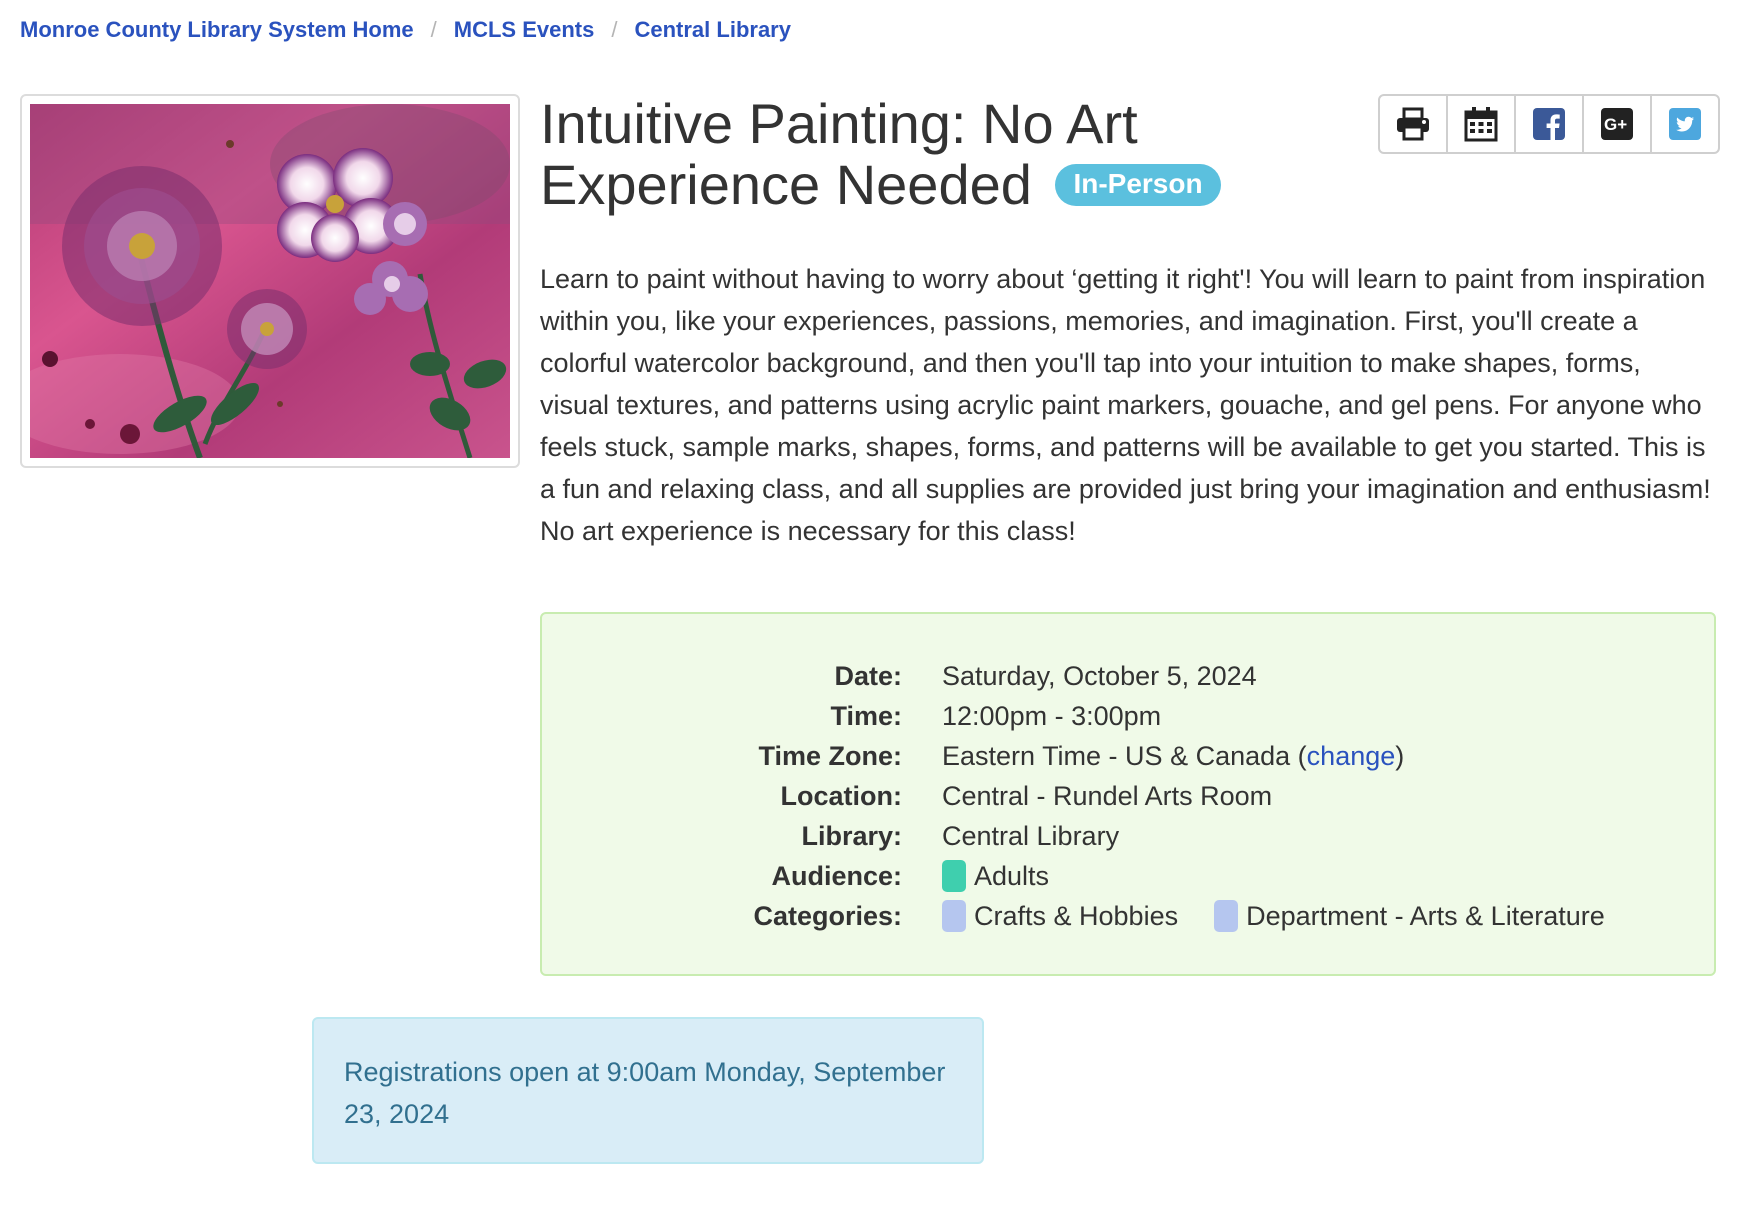  Describe the element at coordinates (712, 30) in the screenshot. I see `breadcrumb-link-library: Central Library` at that location.